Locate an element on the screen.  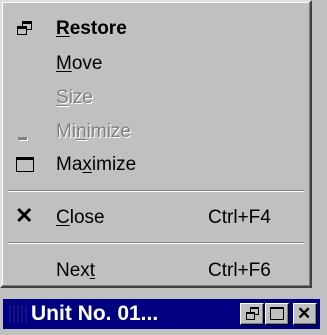
close-button: ✕ is located at coordinates (305, 314).